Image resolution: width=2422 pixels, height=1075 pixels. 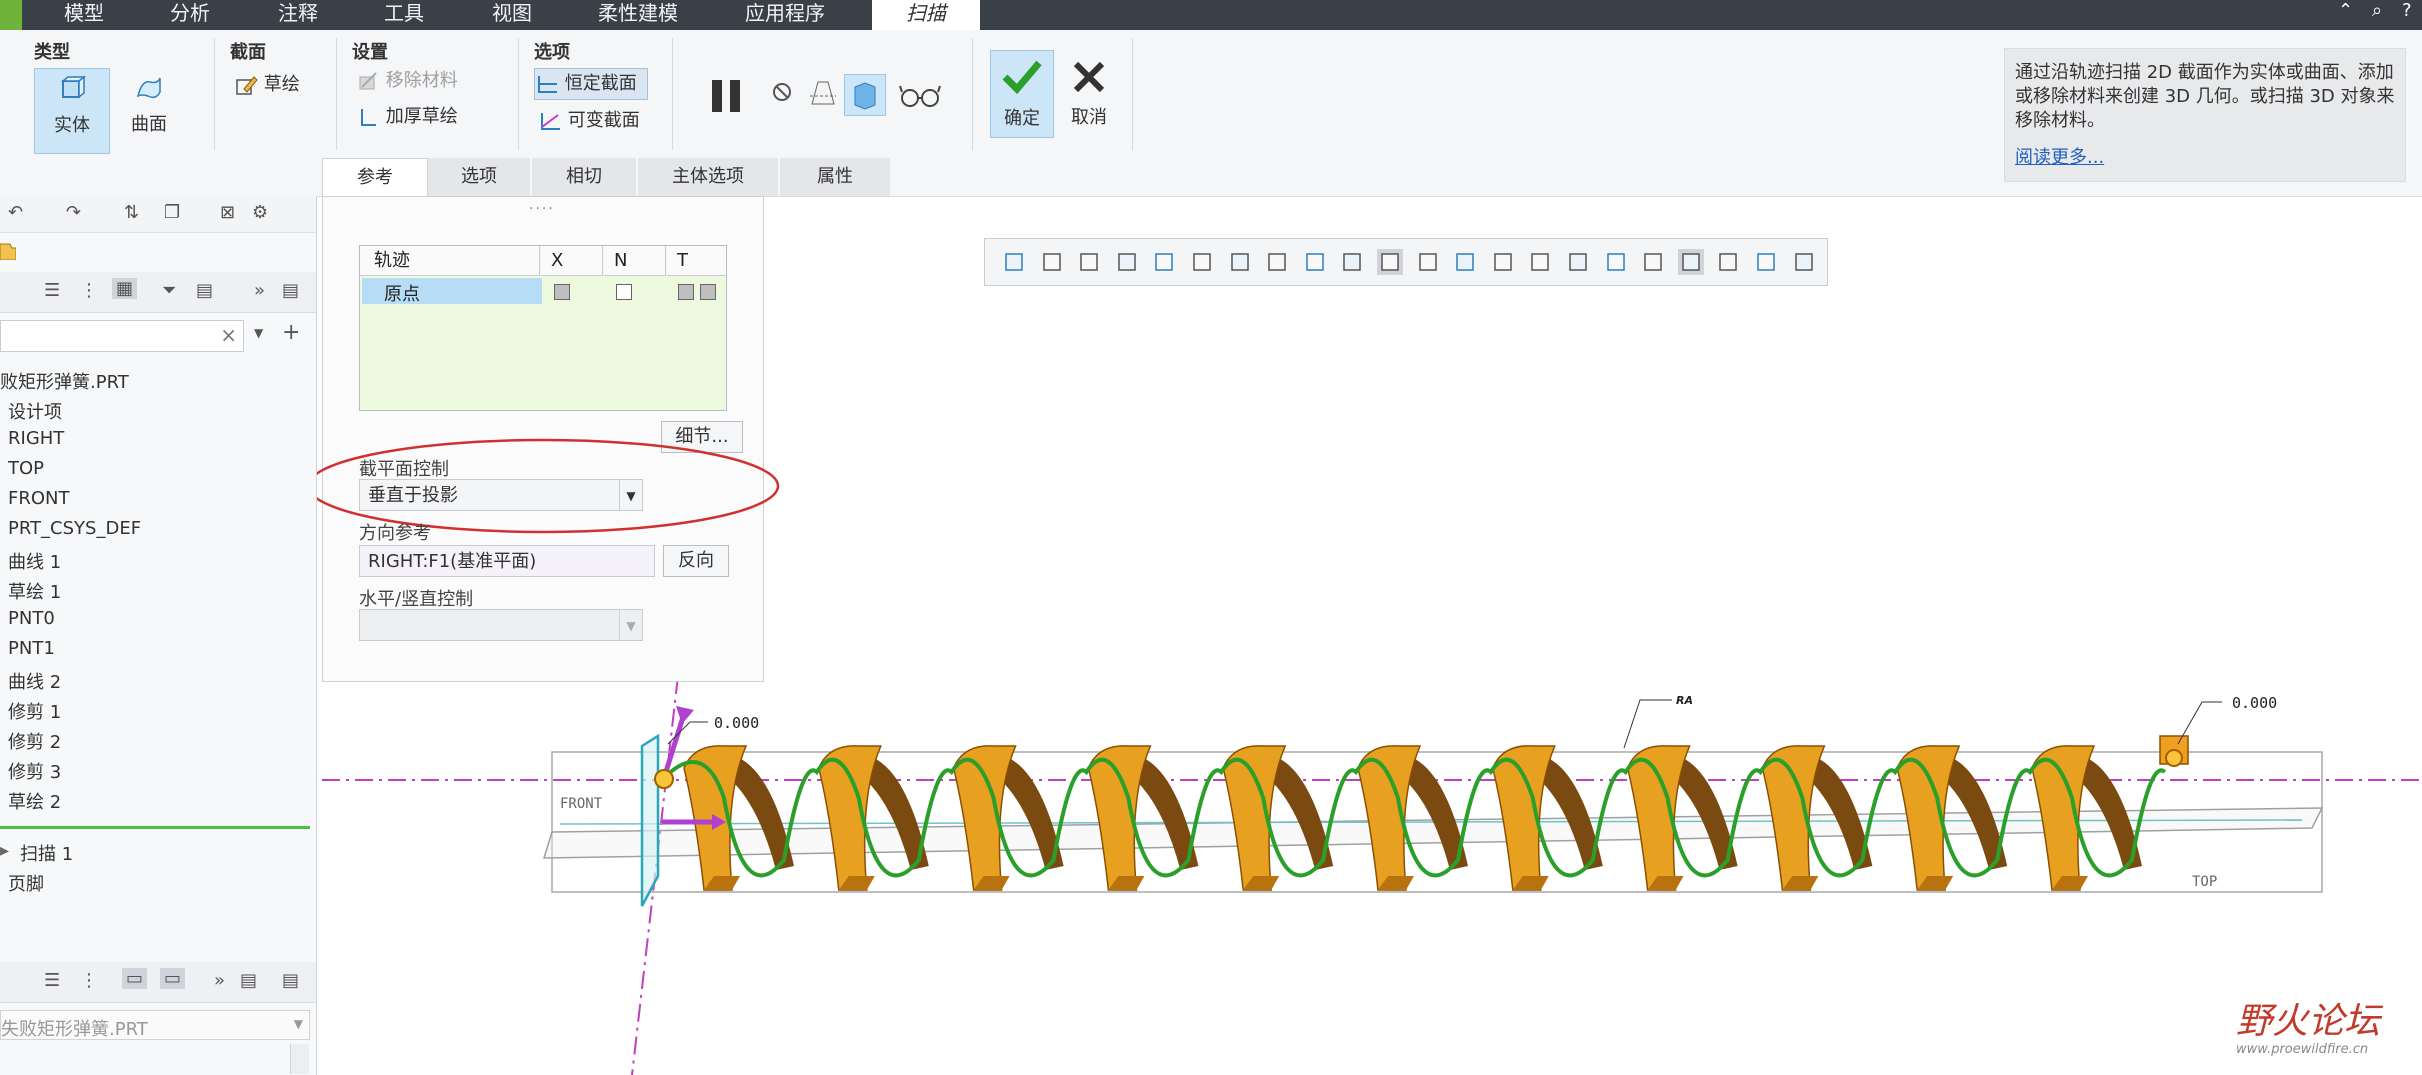 I want to click on tree-item: 修剪 1, so click(x=34, y=711).